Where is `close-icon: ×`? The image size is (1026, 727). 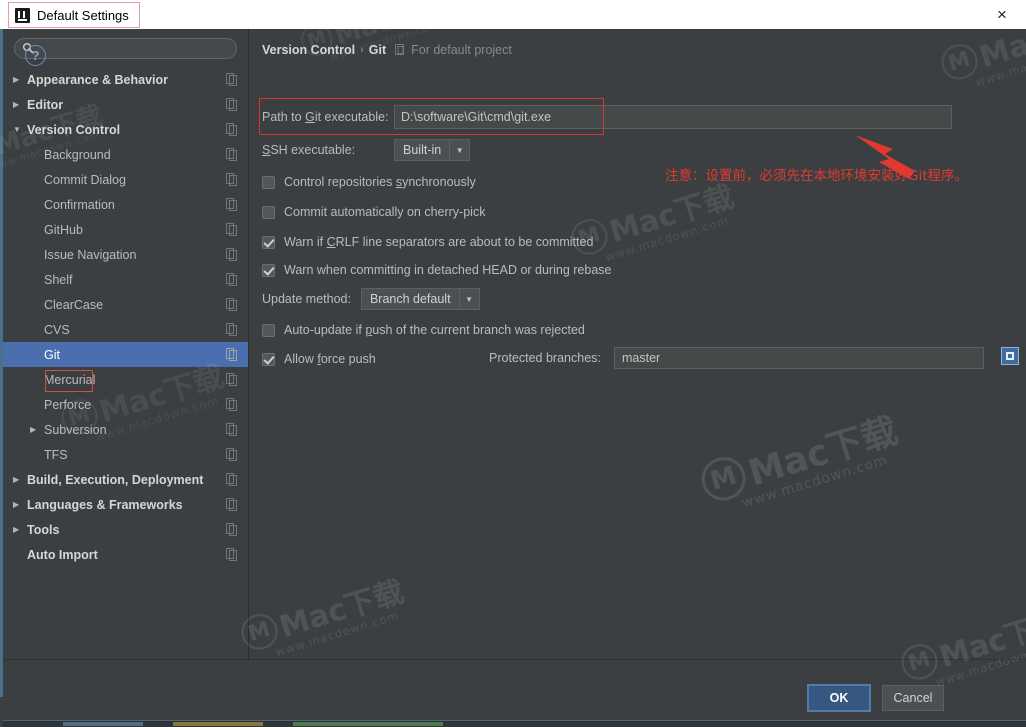 close-icon: × is located at coordinates (1002, 14).